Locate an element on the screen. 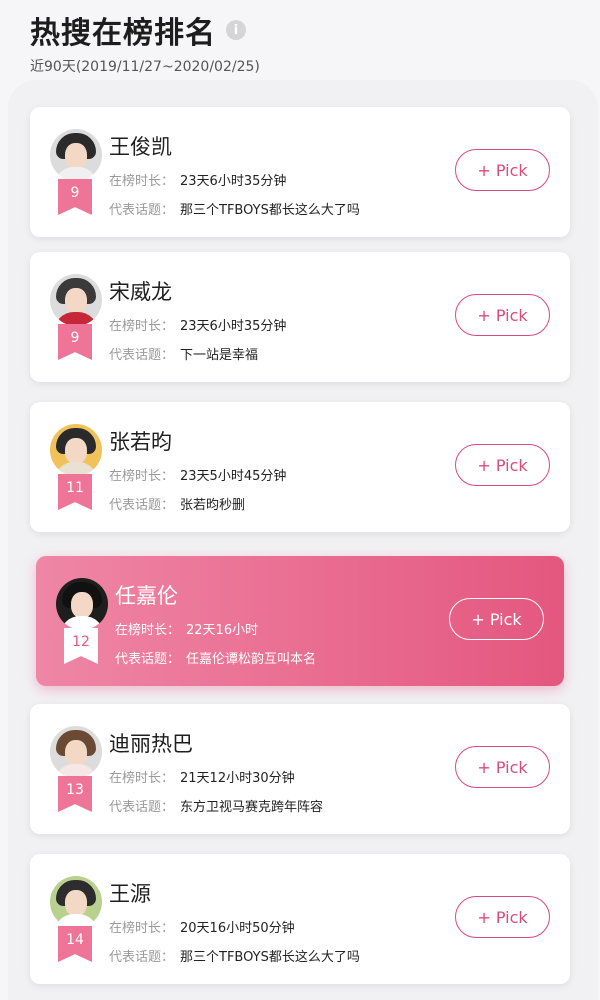  celebrity-name: 王俊凯 is located at coordinates (140, 147).